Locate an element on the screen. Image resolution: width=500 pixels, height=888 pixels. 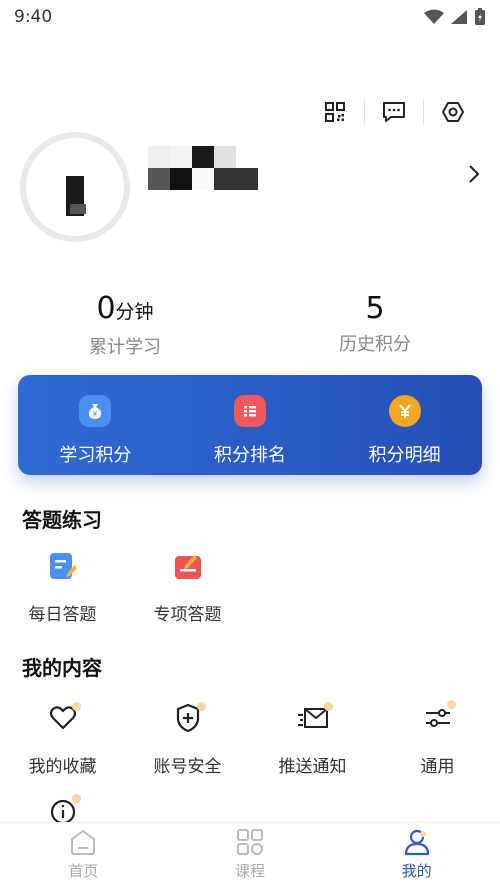
points-detail-button: 积分明细 is located at coordinates (404, 425).